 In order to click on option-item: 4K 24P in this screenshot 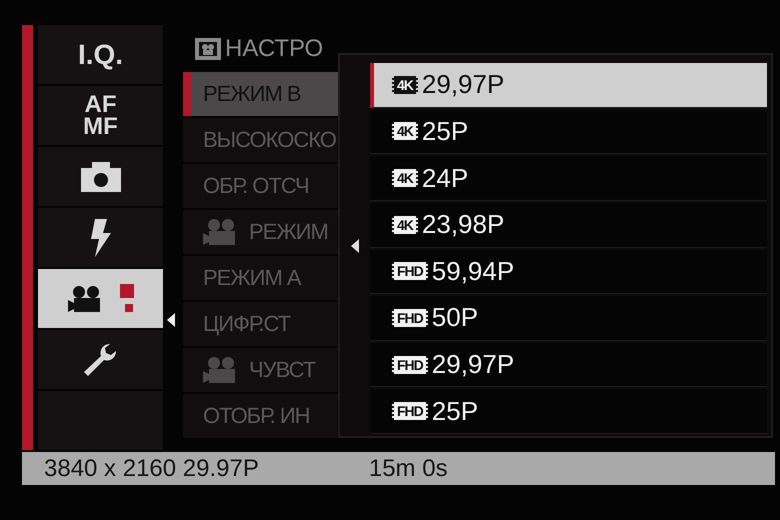, I will do `click(568, 178)`.